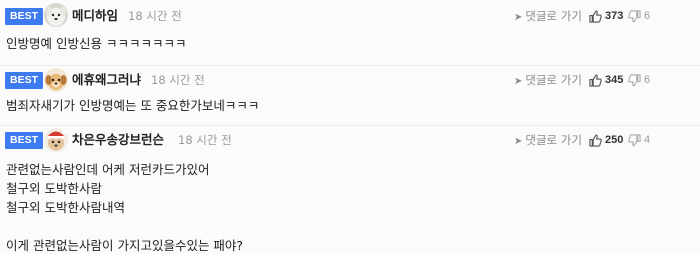 This screenshot has height=254, width=700. I want to click on comment-header: BEST 메디하임 18 시간 전 ➤ 댓글로 가기 373 6, so click(350, 13).